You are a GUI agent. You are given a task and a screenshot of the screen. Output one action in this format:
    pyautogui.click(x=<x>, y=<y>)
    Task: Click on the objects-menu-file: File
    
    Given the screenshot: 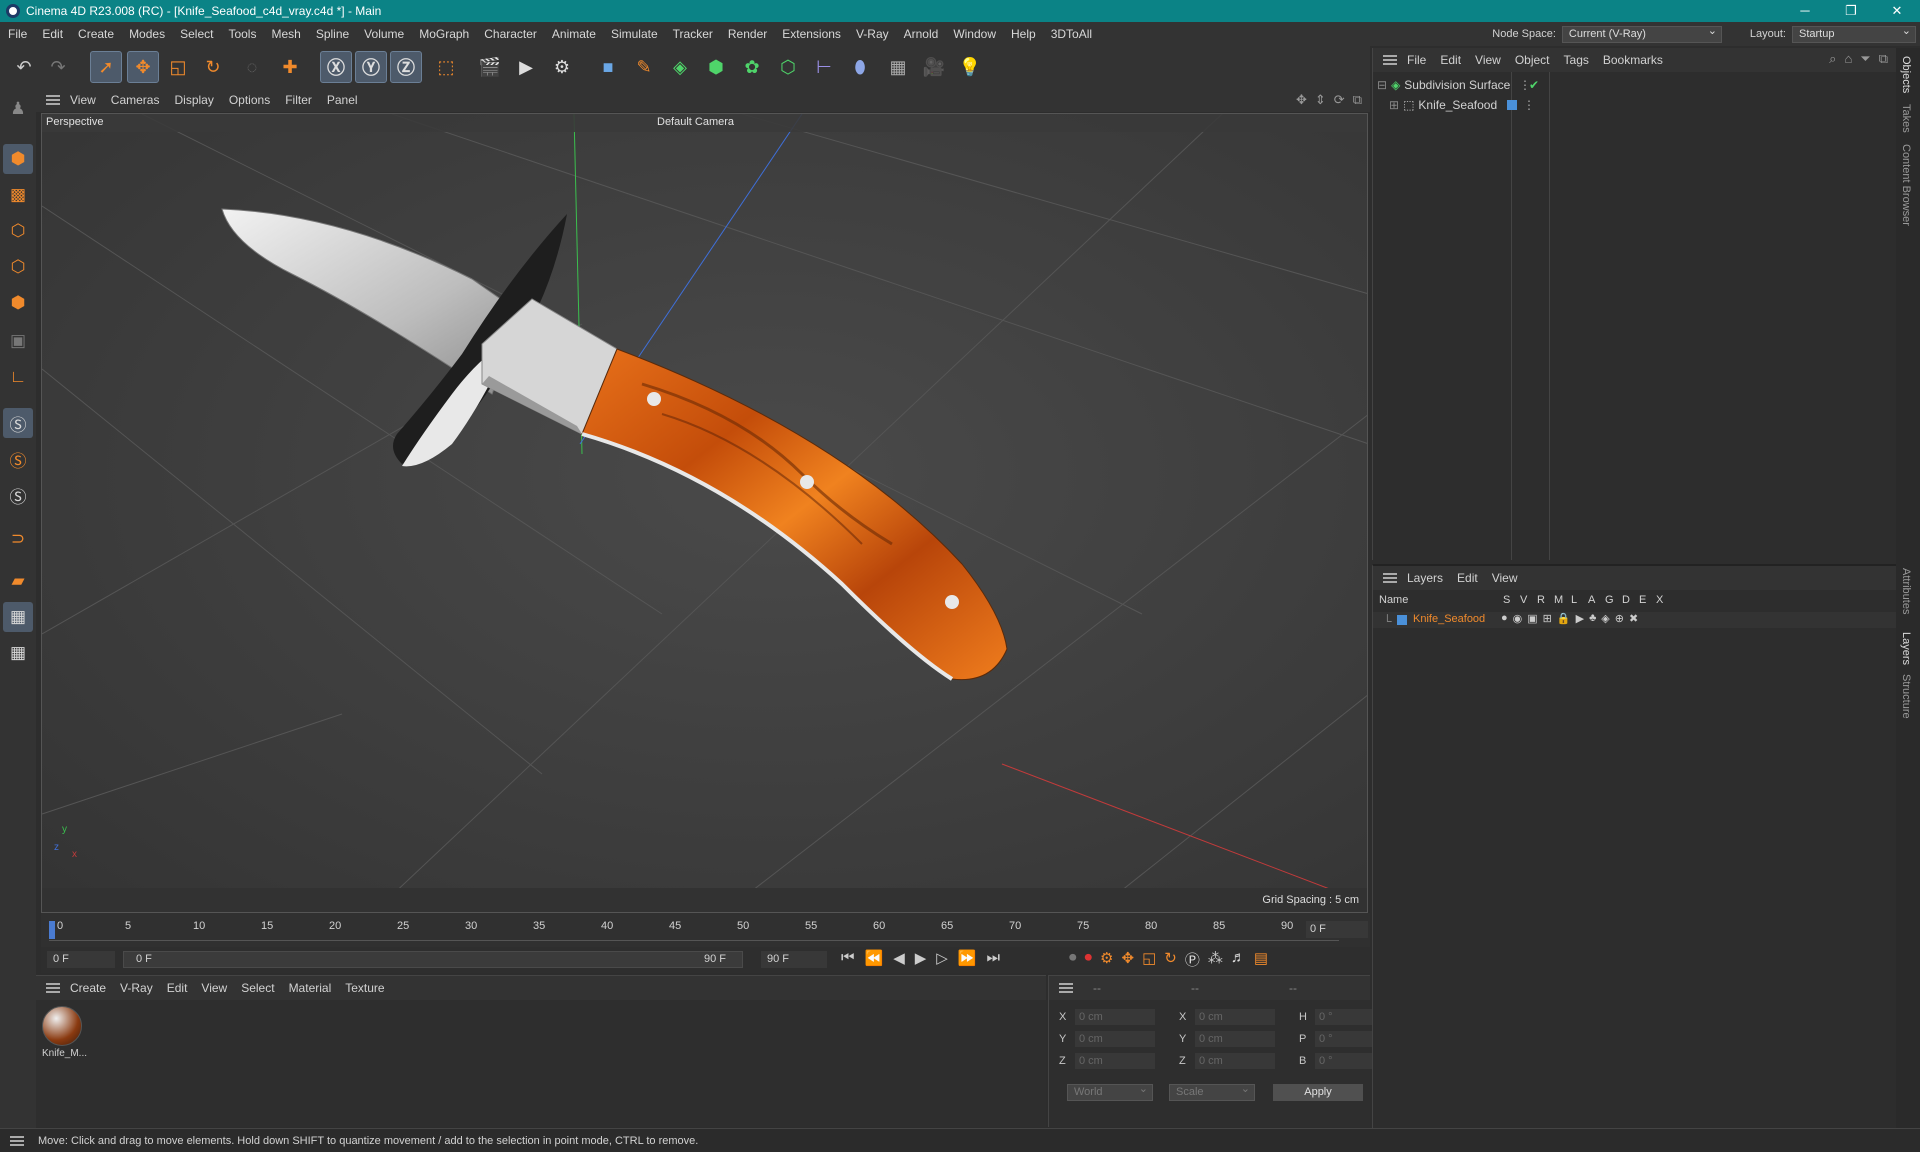 What is the action you would take?
    pyautogui.click(x=1416, y=60)
    